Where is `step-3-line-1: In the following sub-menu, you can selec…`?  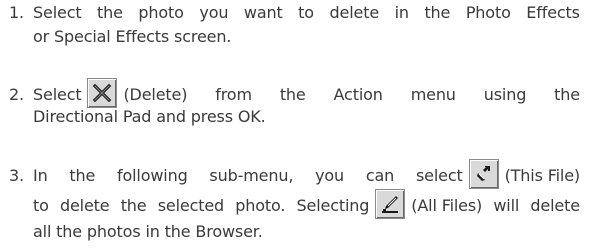
step-3-line-1: In the following sub-menu, you can selec… is located at coordinates (306, 174).